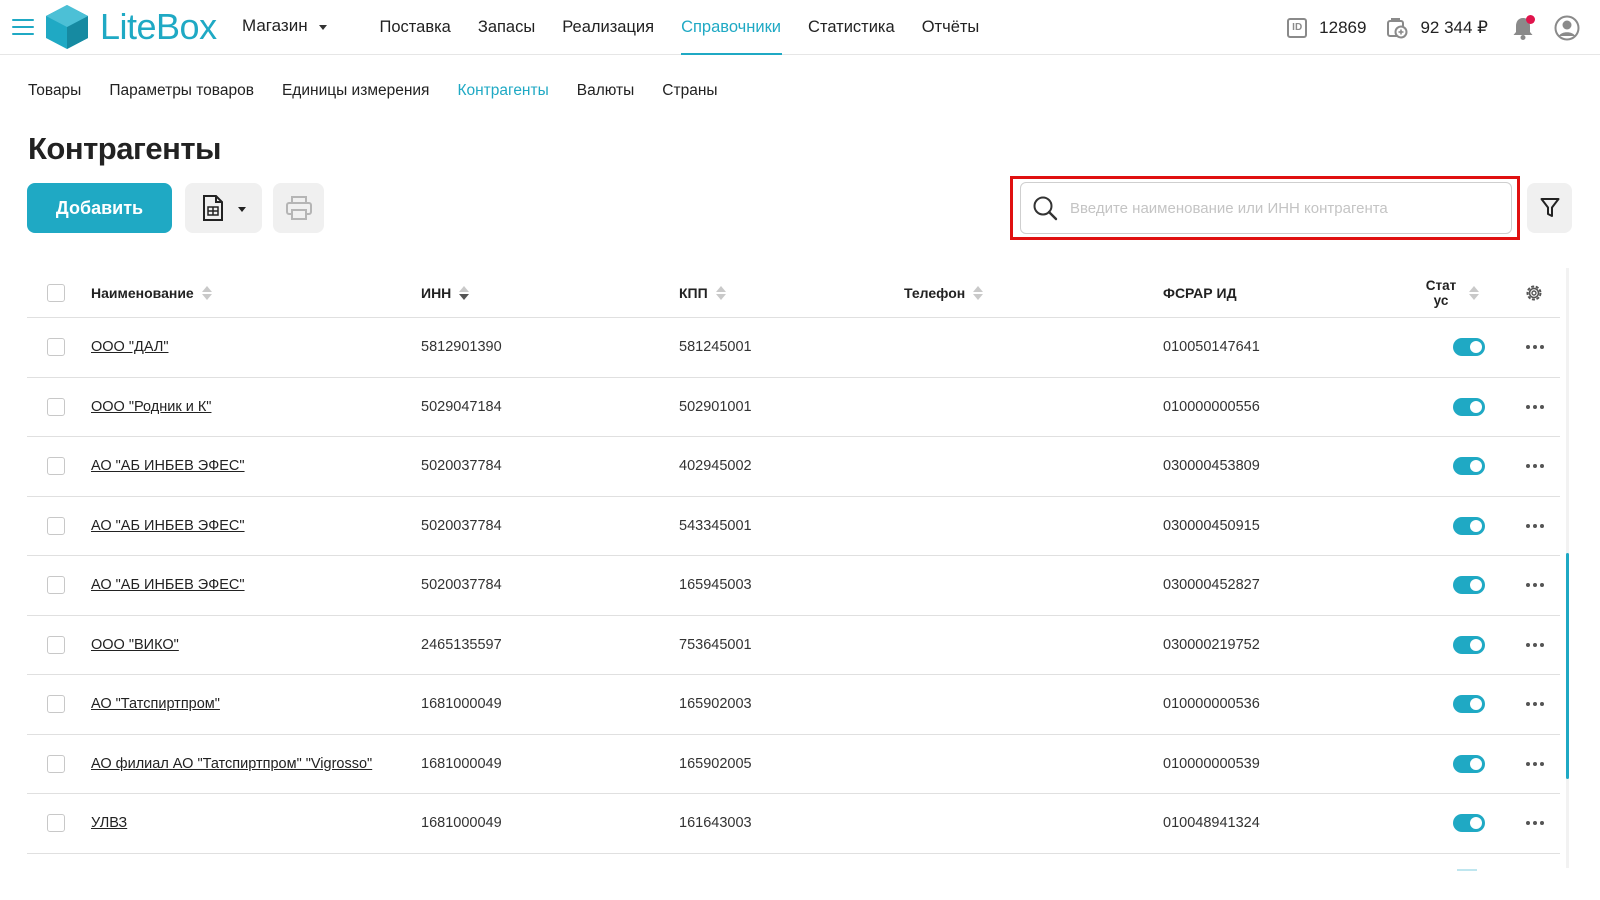  Describe the element at coordinates (502, 91) in the screenshot. I see `subnav-item-counterparties: Контрагенты` at that location.